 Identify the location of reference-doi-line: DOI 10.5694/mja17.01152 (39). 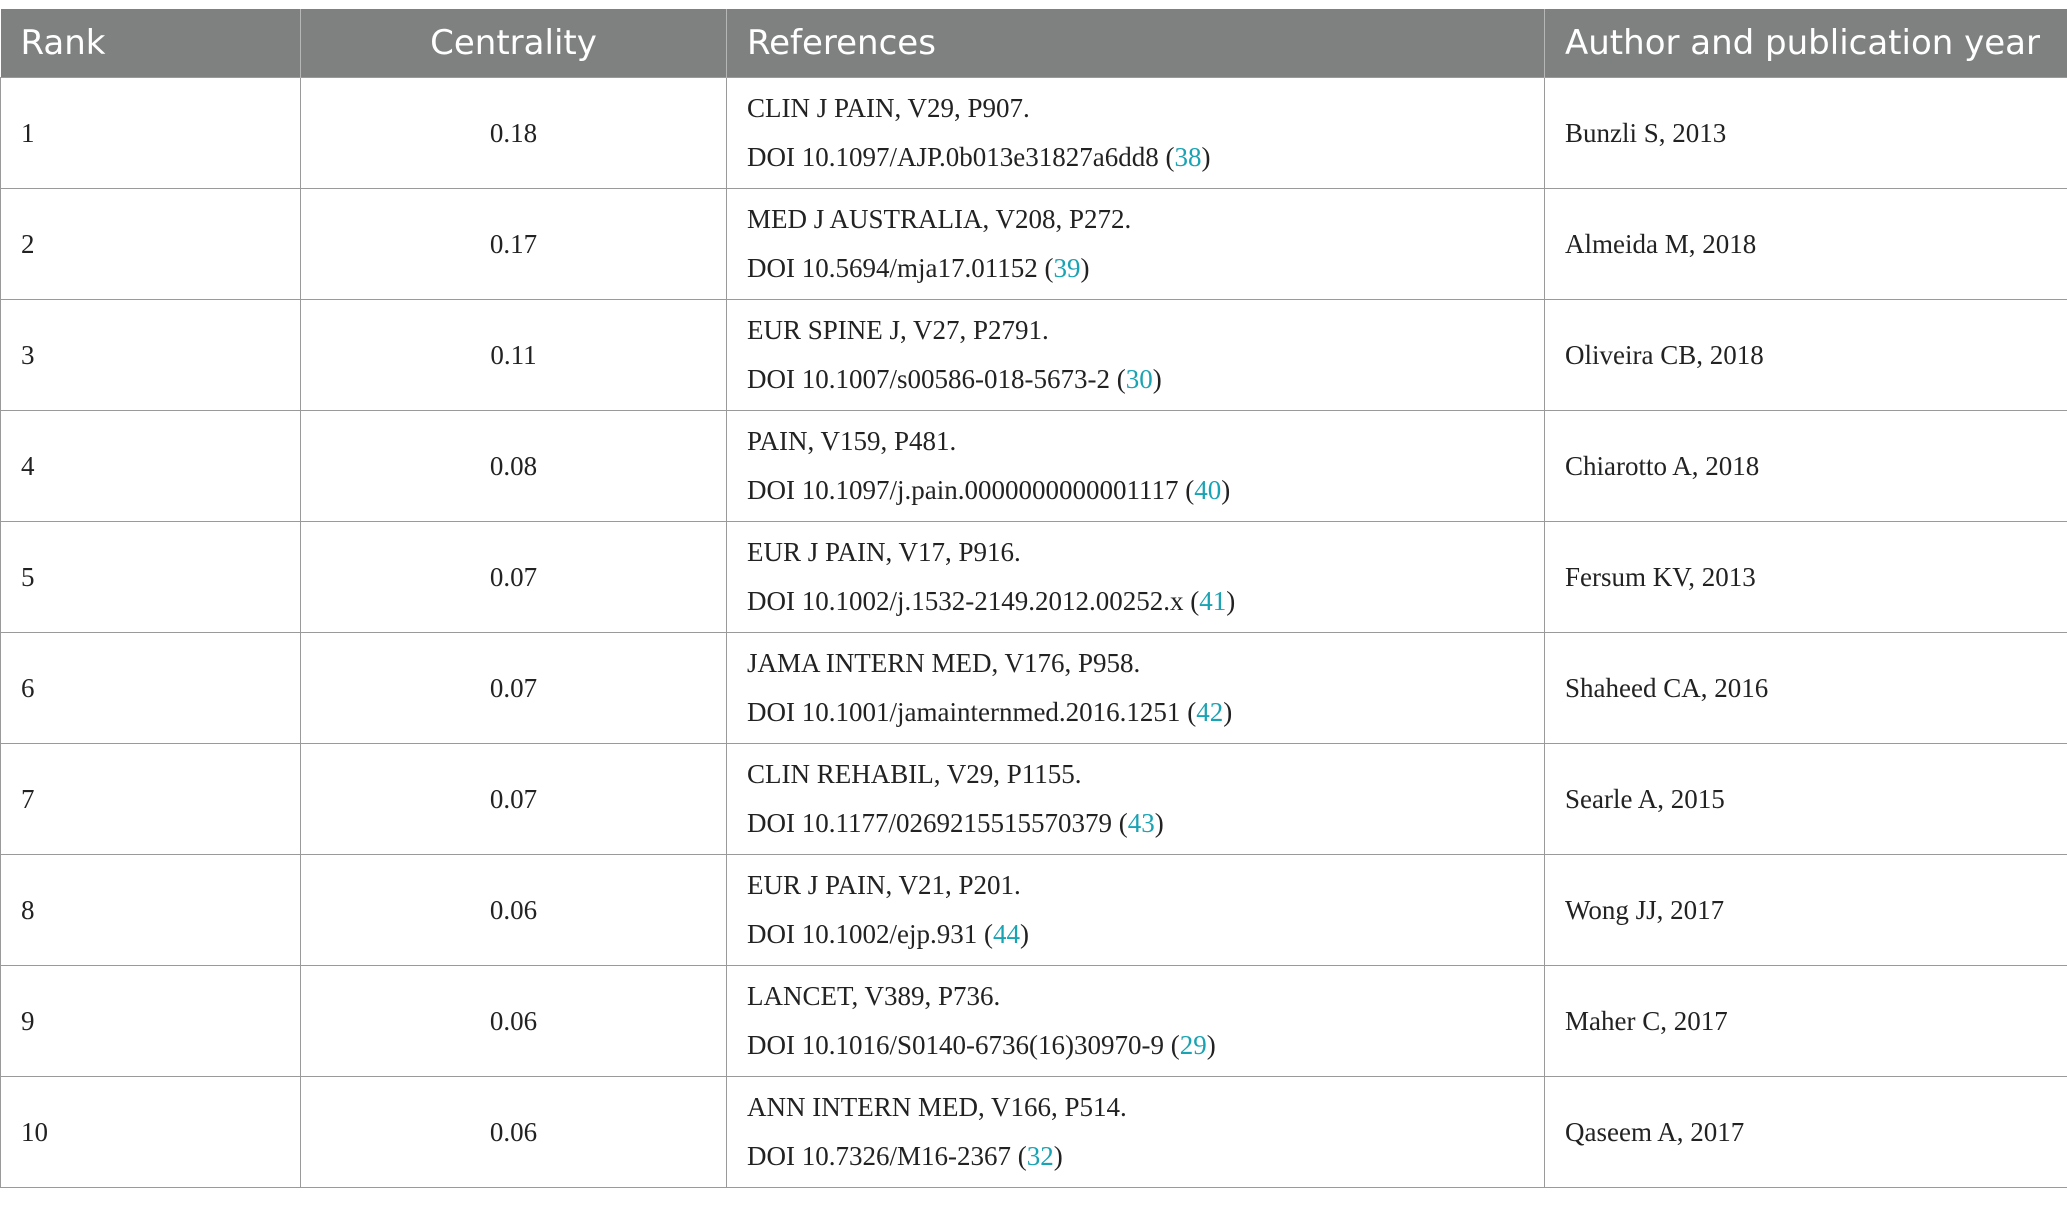
(1135, 268).